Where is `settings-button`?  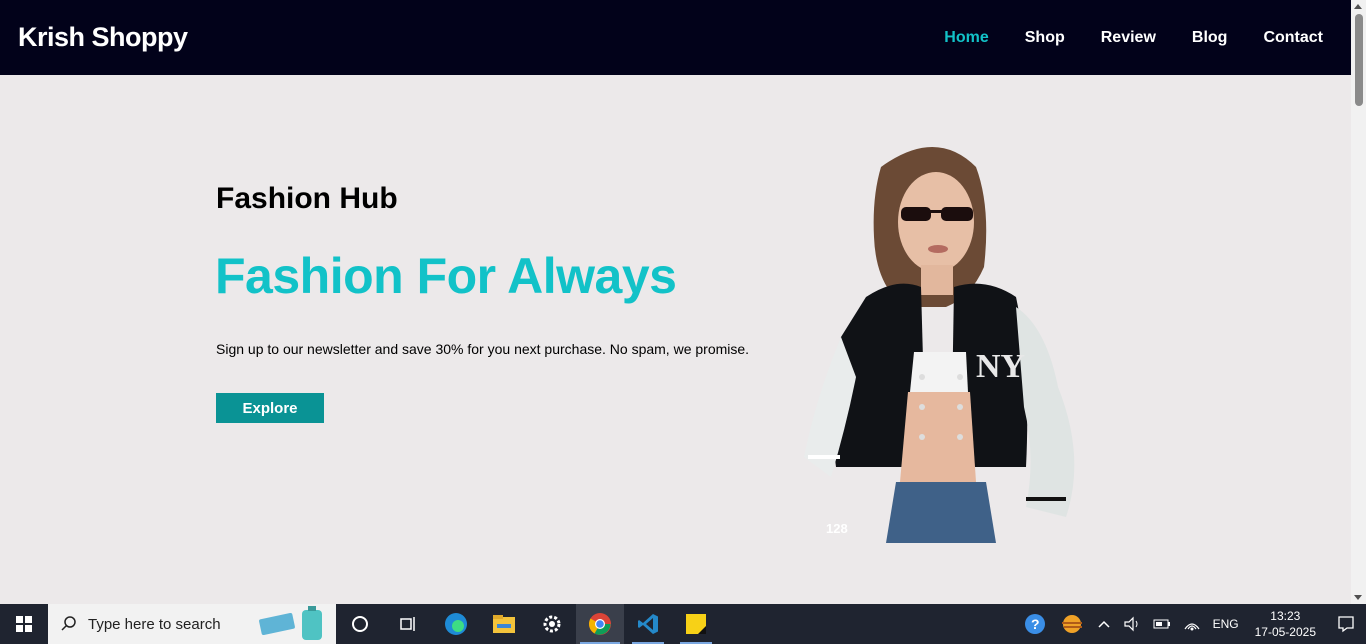
settings-button is located at coordinates (552, 624).